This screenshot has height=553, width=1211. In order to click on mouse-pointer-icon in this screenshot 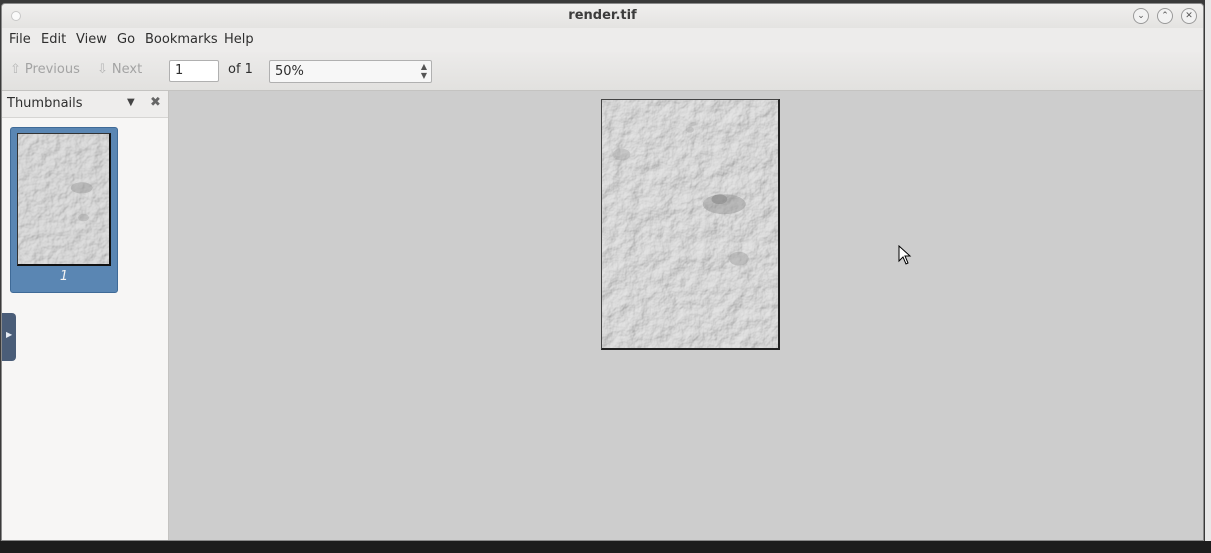, I will do `click(905, 255)`.